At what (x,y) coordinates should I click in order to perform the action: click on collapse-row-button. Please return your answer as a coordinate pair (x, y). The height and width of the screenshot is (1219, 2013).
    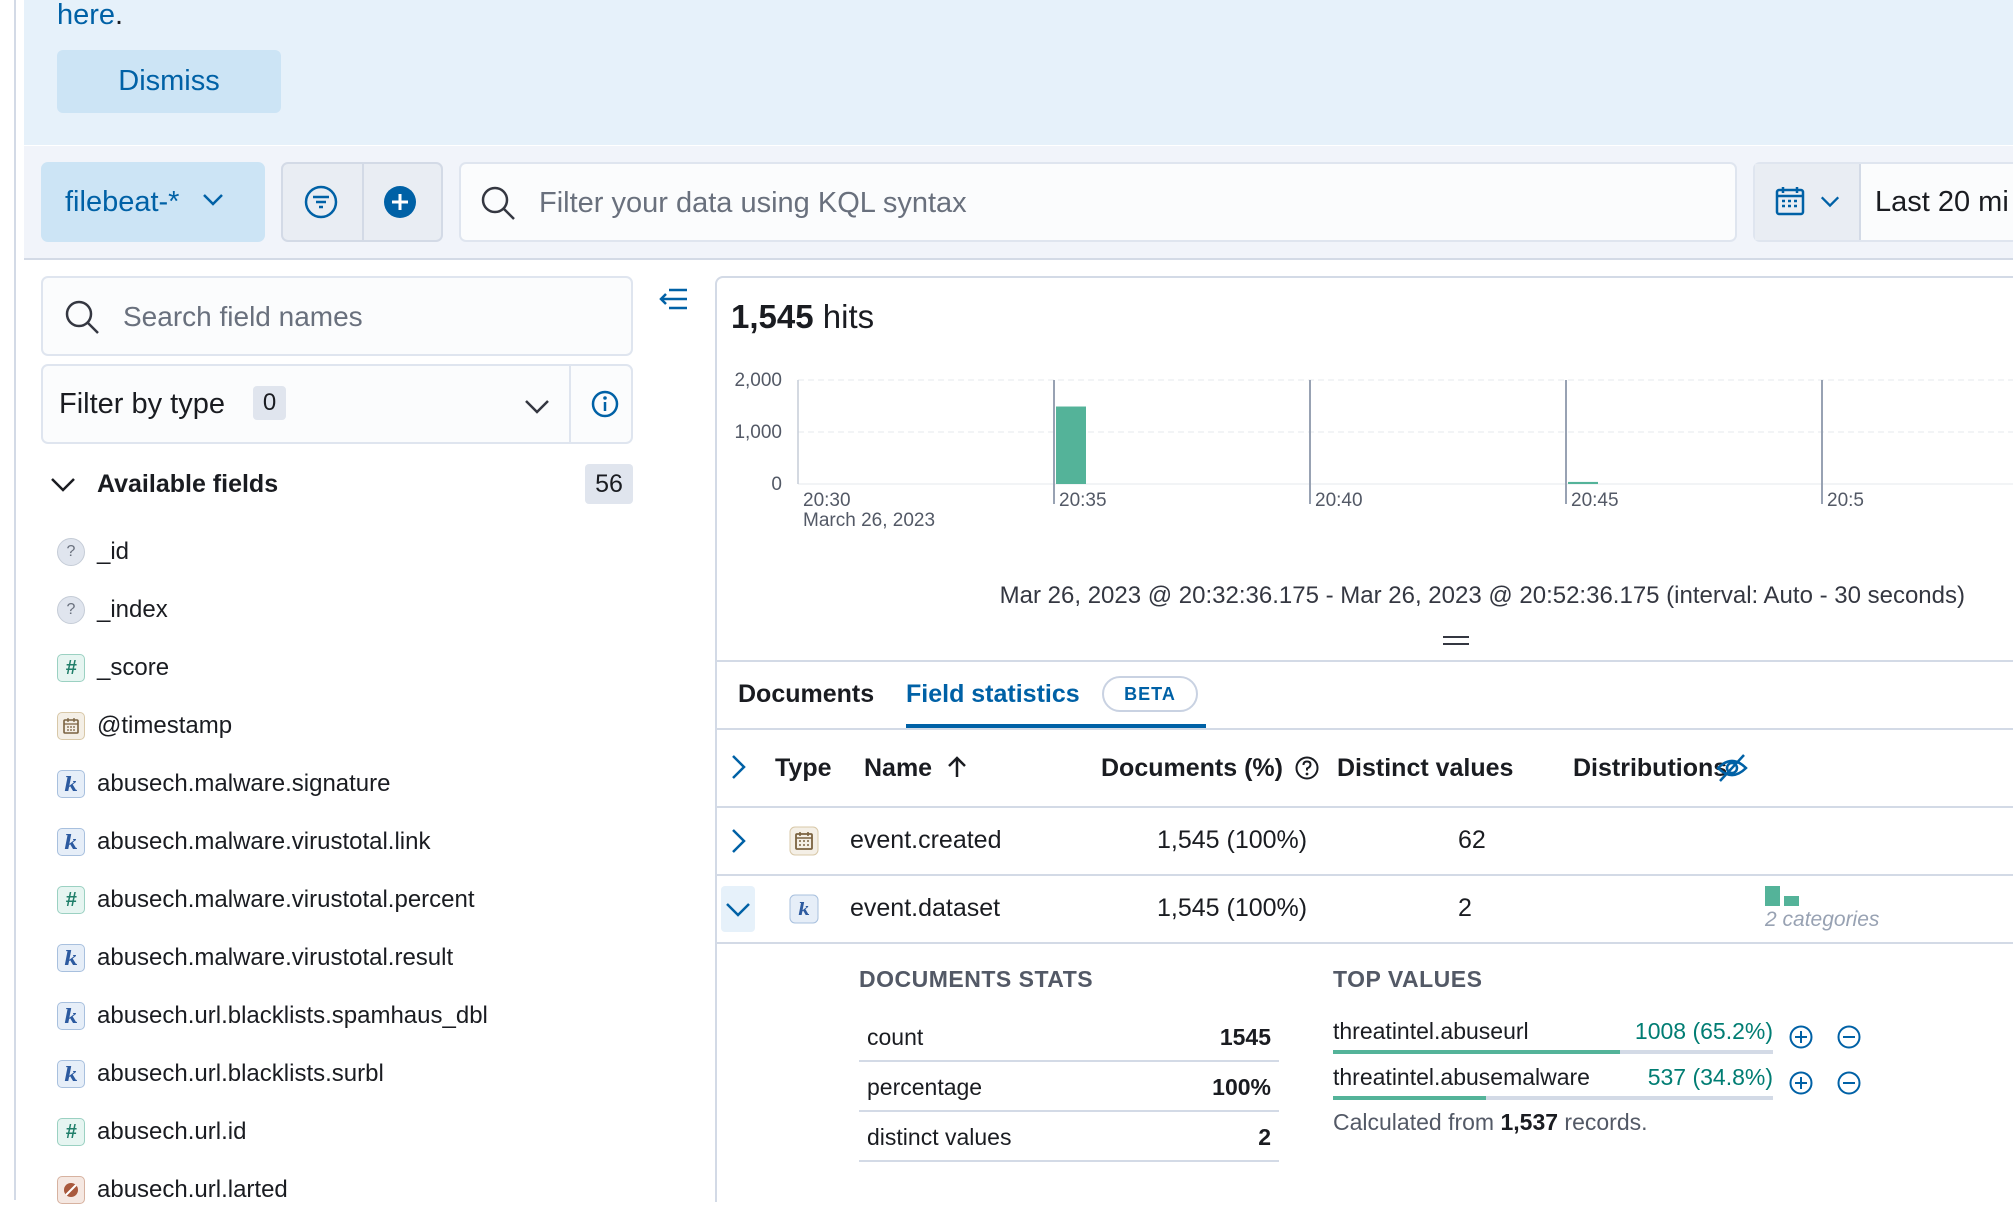
    Looking at the image, I should click on (738, 909).